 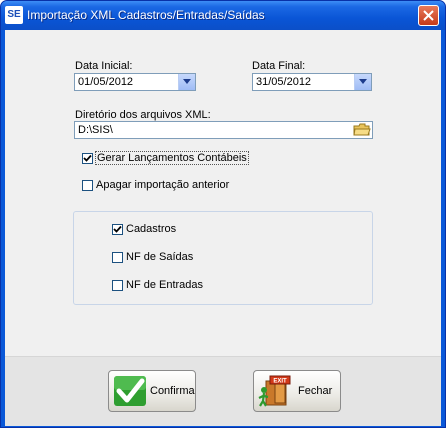 I want to click on close-button, so click(x=428, y=15).